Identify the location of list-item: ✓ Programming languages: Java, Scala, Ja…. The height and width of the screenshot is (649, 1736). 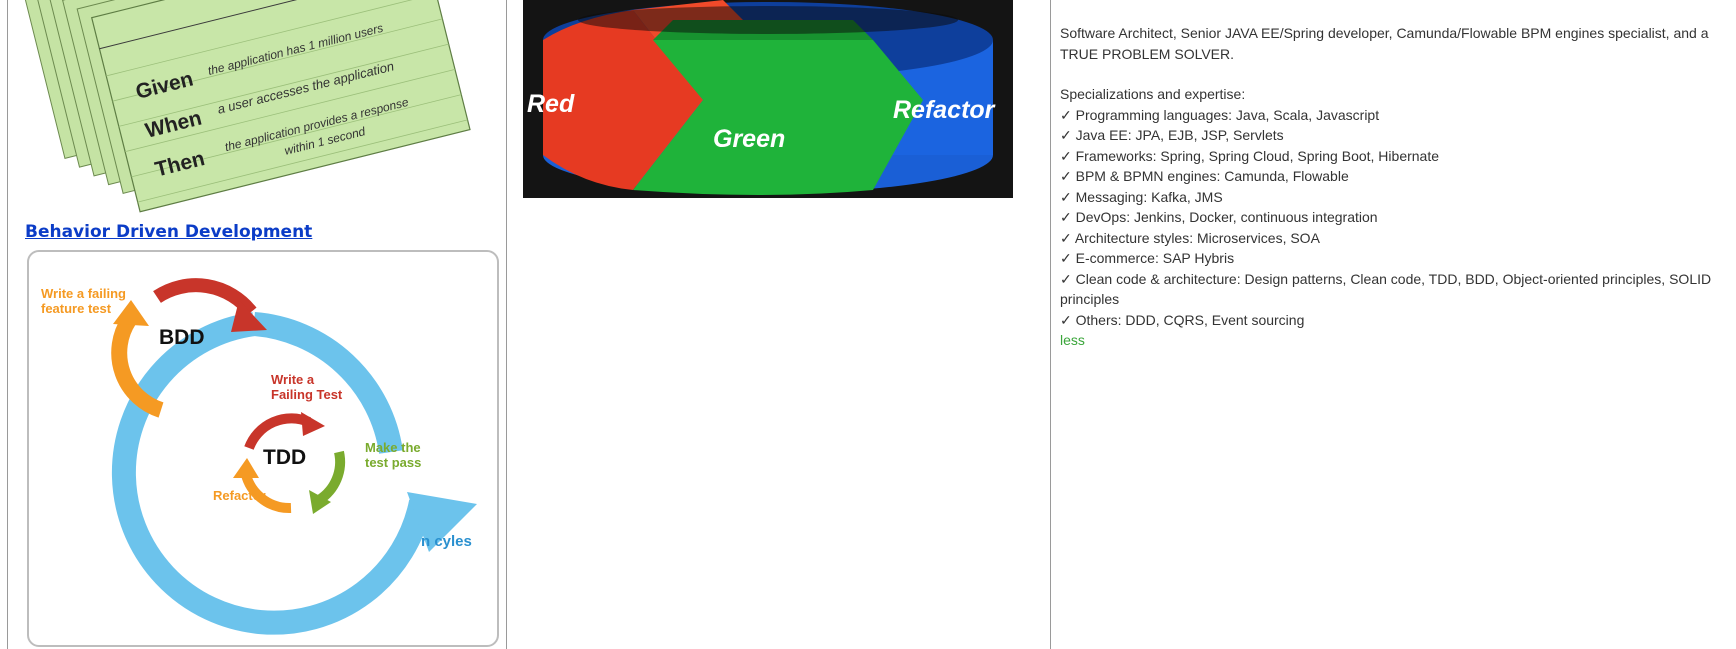
(1220, 114).